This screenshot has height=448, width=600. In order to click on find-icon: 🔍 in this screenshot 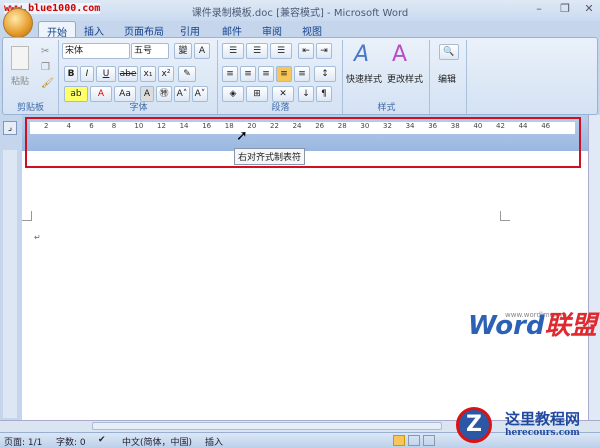, I will do `click(449, 52)`.